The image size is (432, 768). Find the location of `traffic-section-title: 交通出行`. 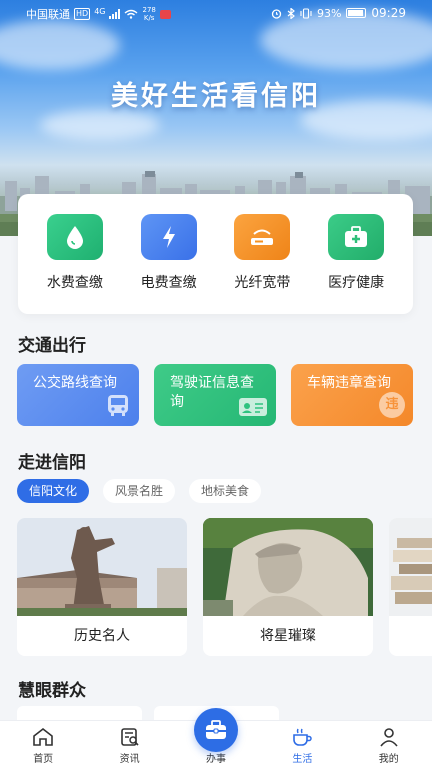

traffic-section-title: 交通出行 is located at coordinates (52, 346).